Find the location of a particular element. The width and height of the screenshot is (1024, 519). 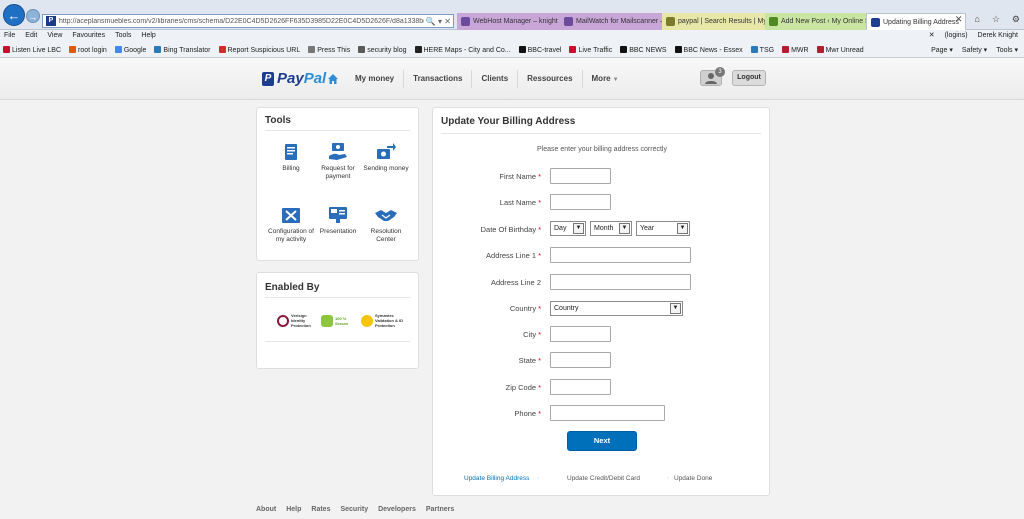

dob-month-select: Month ▼ is located at coordinates (611, 228).